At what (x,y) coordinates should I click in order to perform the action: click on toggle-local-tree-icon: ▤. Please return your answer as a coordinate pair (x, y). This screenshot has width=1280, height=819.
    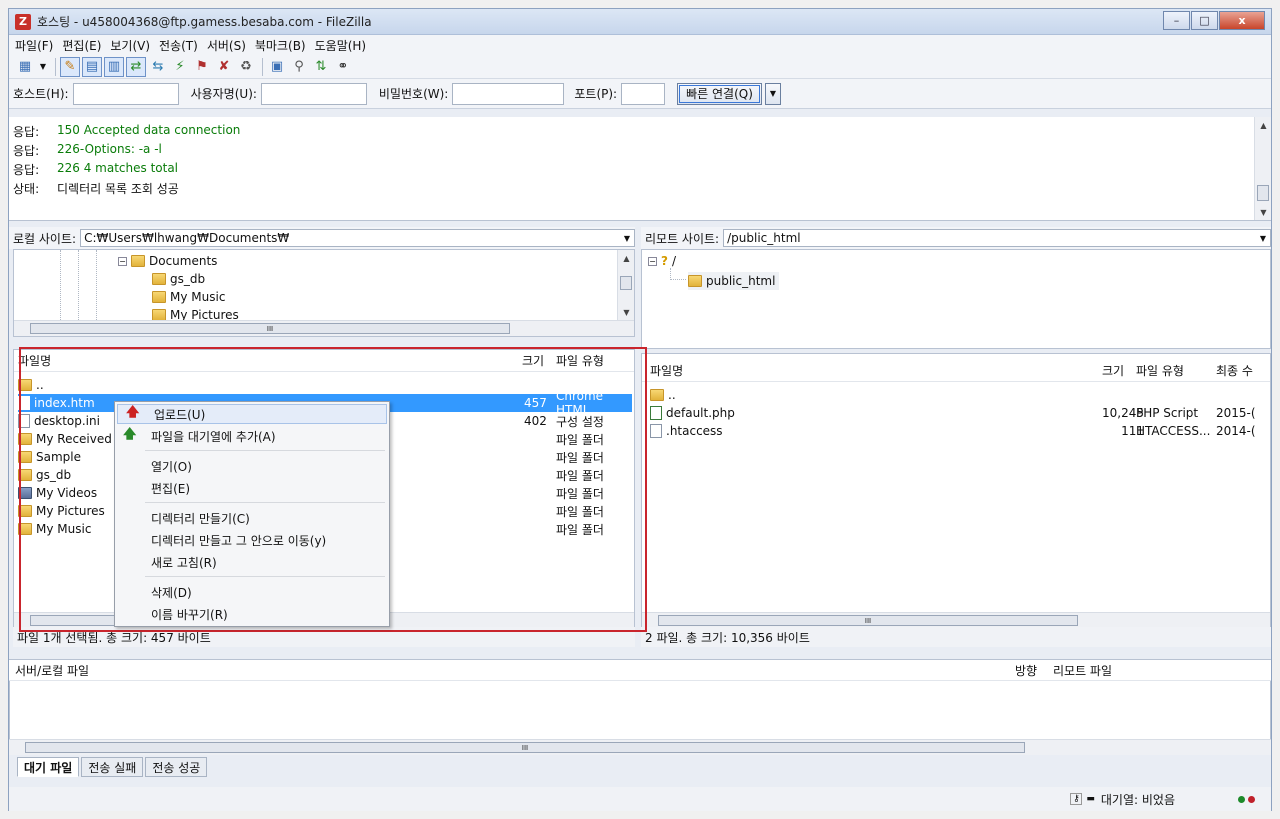
    Looking at the image, I should click on (92, 66).